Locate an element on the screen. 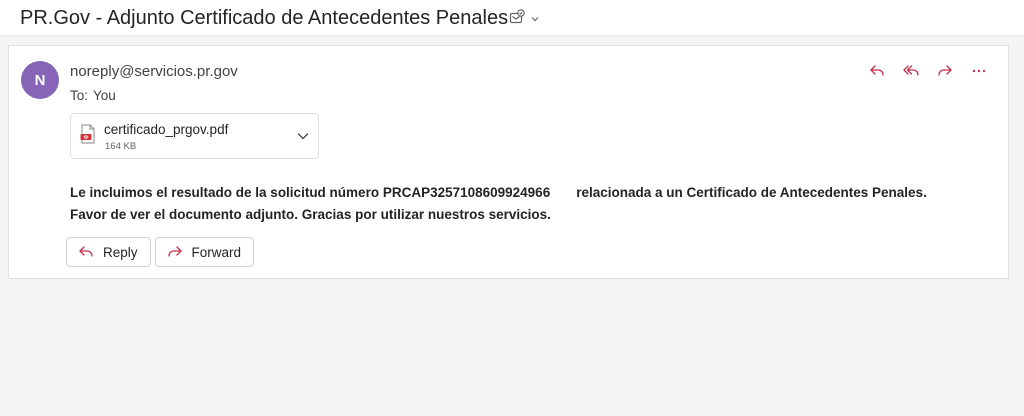 The image size is (1024, 416). tag-icon is located at coordinates (517, 19).